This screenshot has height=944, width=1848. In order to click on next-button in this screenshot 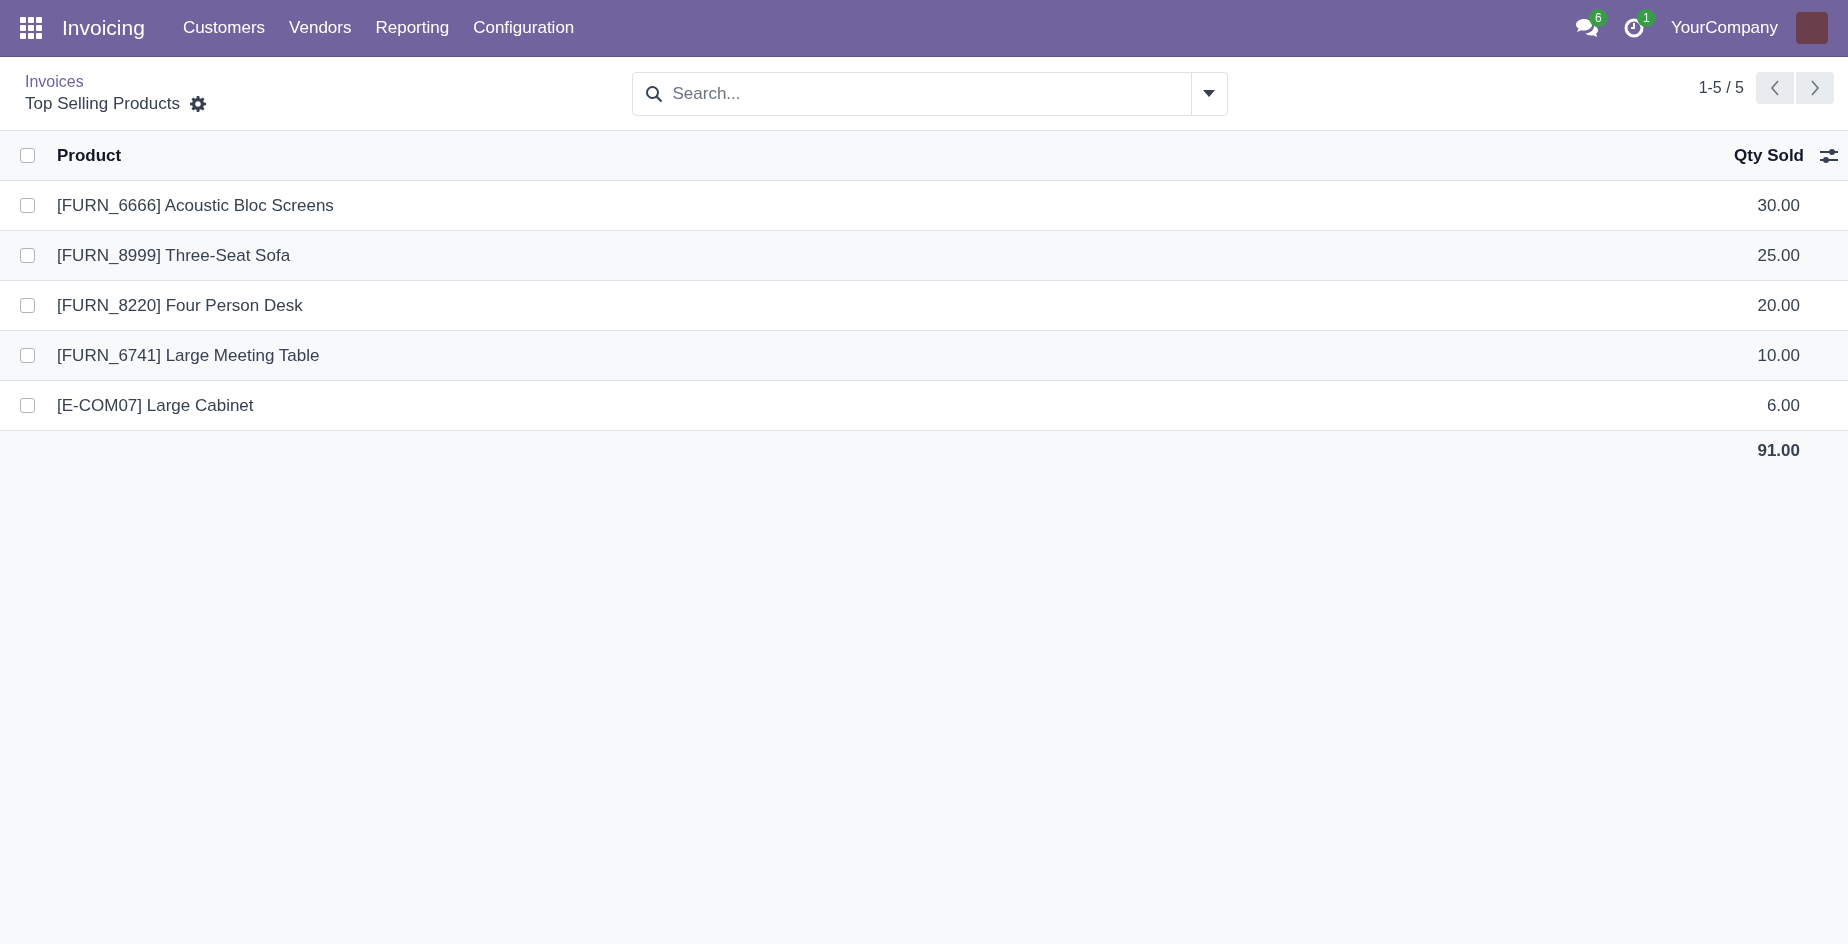, I will do `click(1815, 87)`.